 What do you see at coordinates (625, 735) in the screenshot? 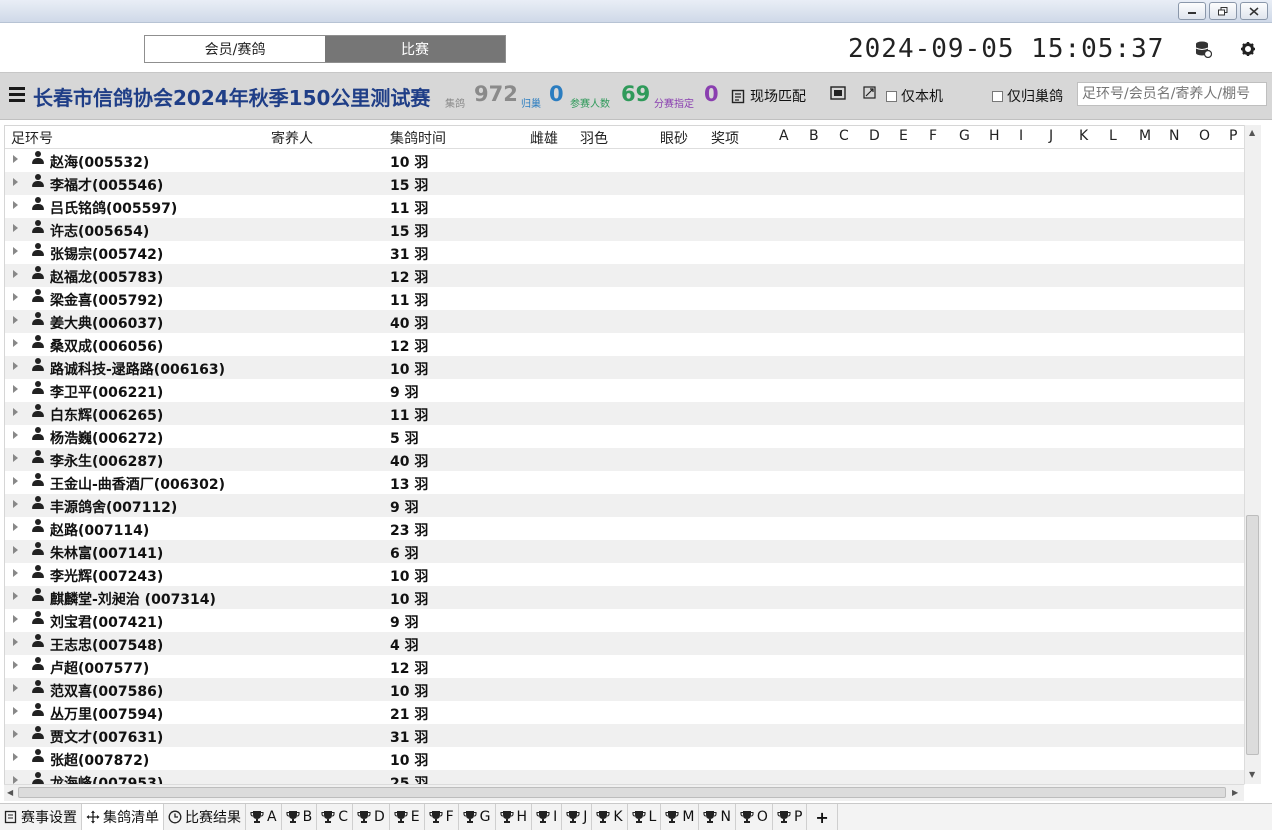
I see `table-row: 贾文才(007631) 31 羽` at bounding box center [625, 735].